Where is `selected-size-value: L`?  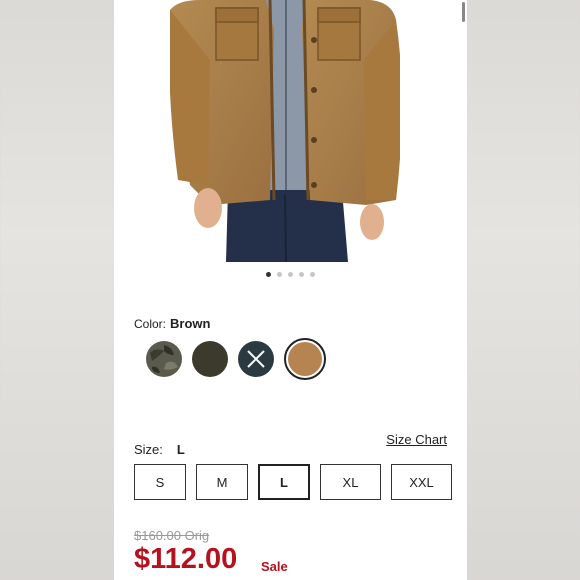
selected-size-value: L is located at coordinates (180, 449).